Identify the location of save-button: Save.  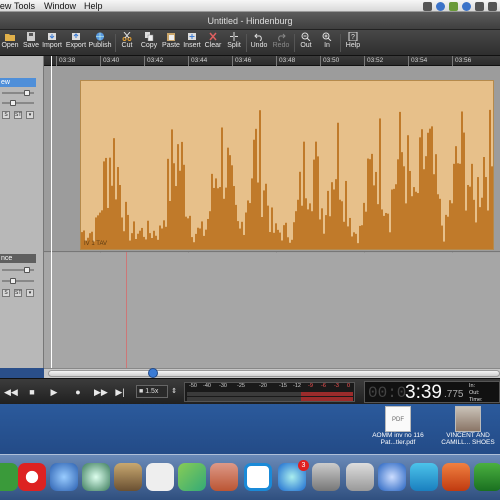
(31, 43).